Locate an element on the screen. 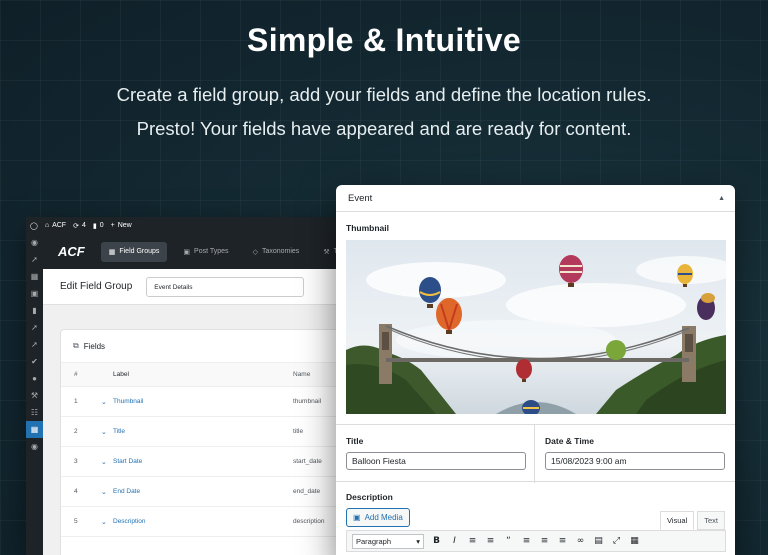  tag-icon: ◇ is located at coordinates (255, 252).